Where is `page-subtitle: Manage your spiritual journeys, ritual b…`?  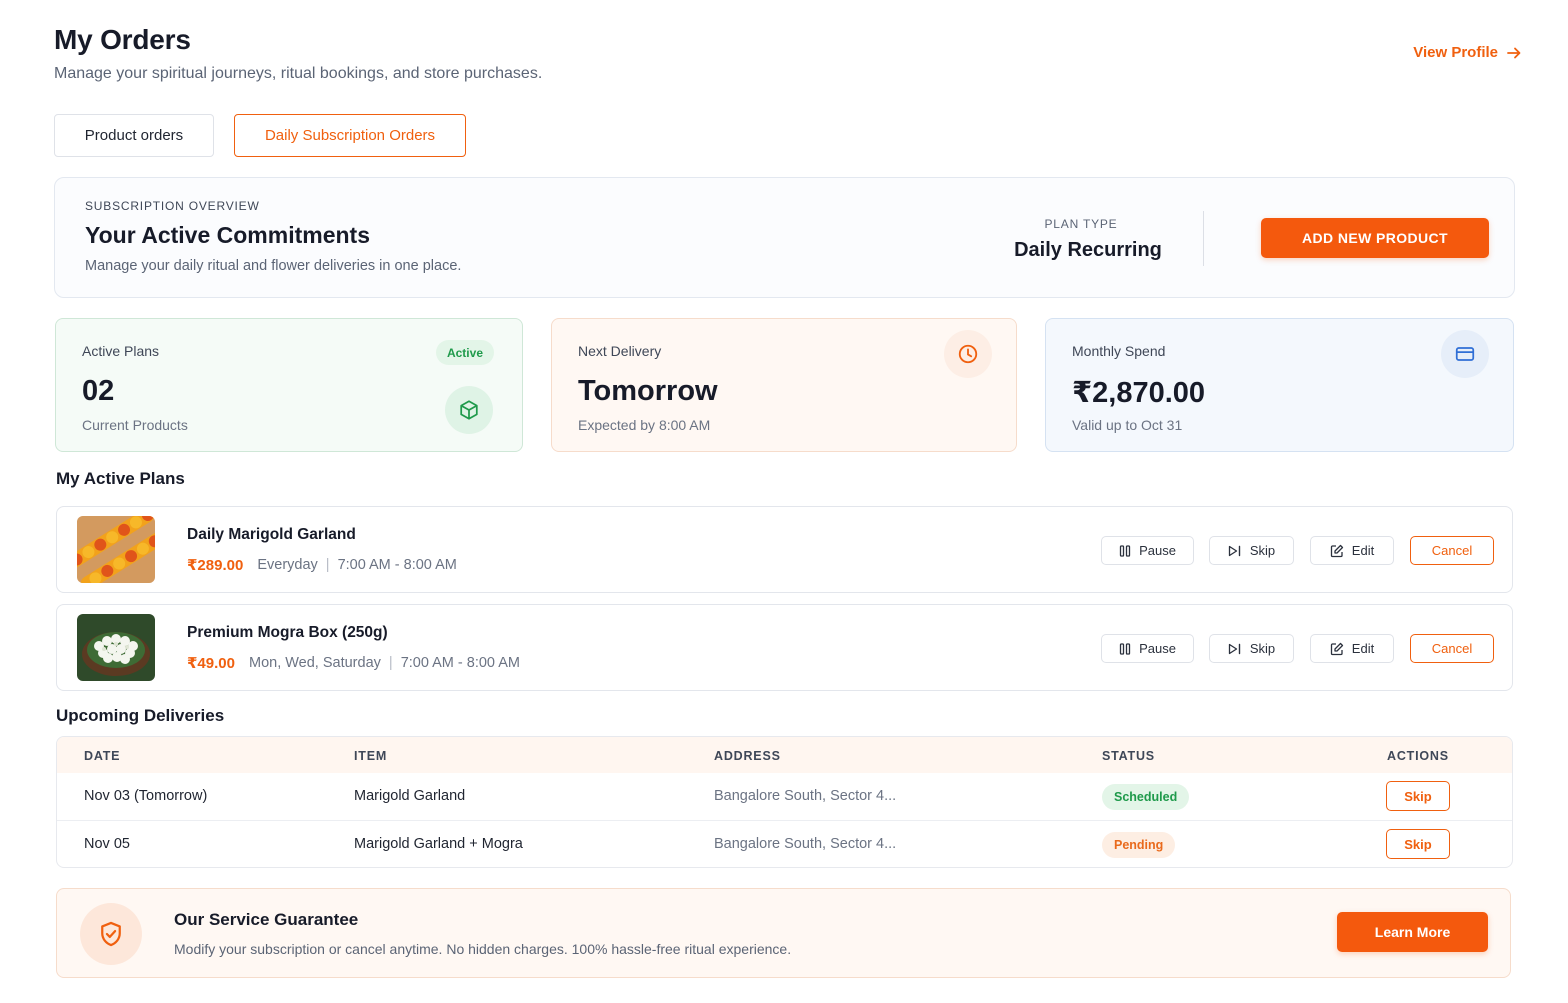 page-subtitle: Manage your spiritual journeys, ritual b… is located at coordinates (298, 73).